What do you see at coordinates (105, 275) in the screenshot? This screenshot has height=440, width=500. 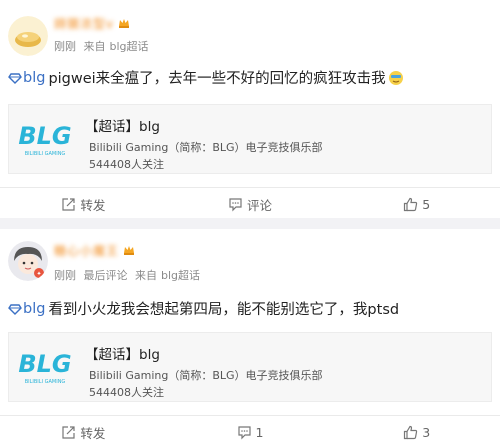 I see `meta-extra: 最后评论` at bounding box center [105, 275].